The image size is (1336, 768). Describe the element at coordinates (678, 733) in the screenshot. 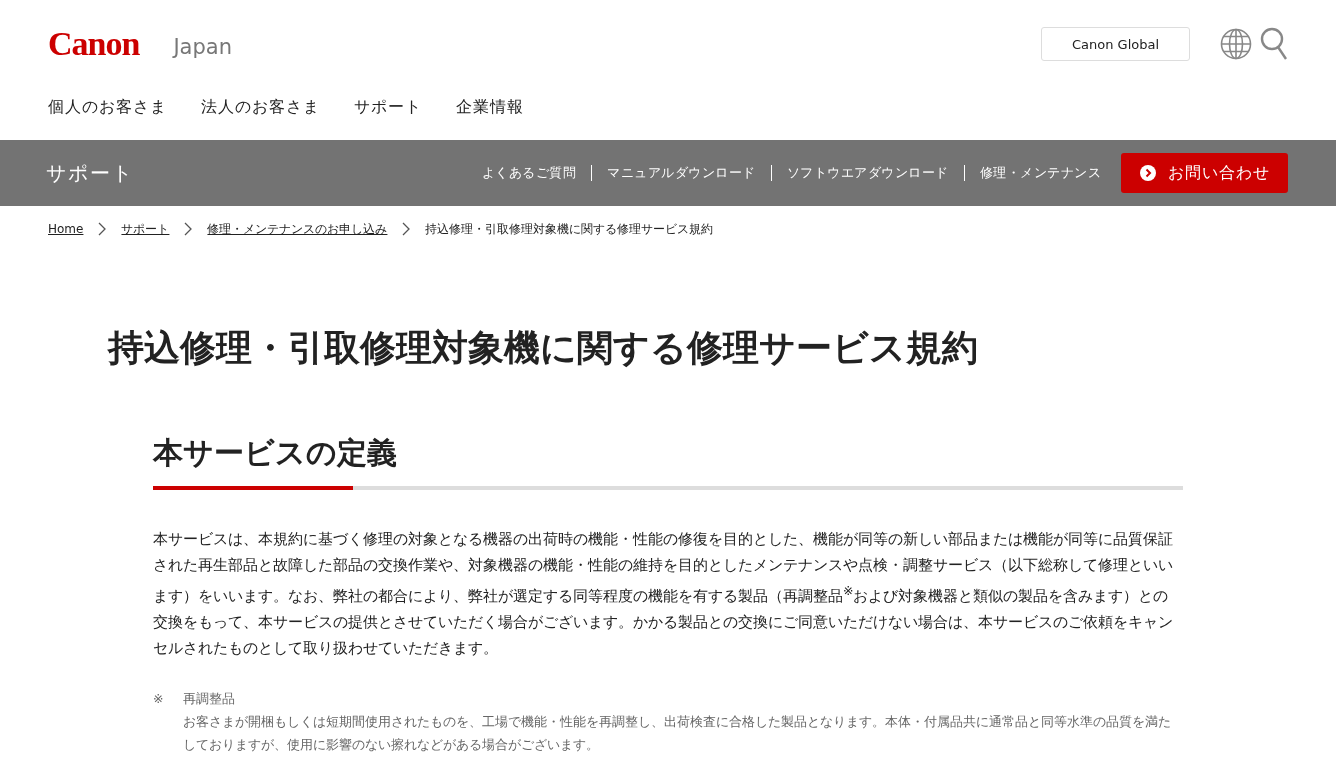

I see `note-text: お客さまが開梱もしくは短期間使用されたものを、工場で機能・性能を再調整し、出荷検査に合格した製品となります。本体・付属品共に通常品と同等水準の品質を満たしておりますが、使用に影響のない擦れなどがある場合がございます。` at that location.